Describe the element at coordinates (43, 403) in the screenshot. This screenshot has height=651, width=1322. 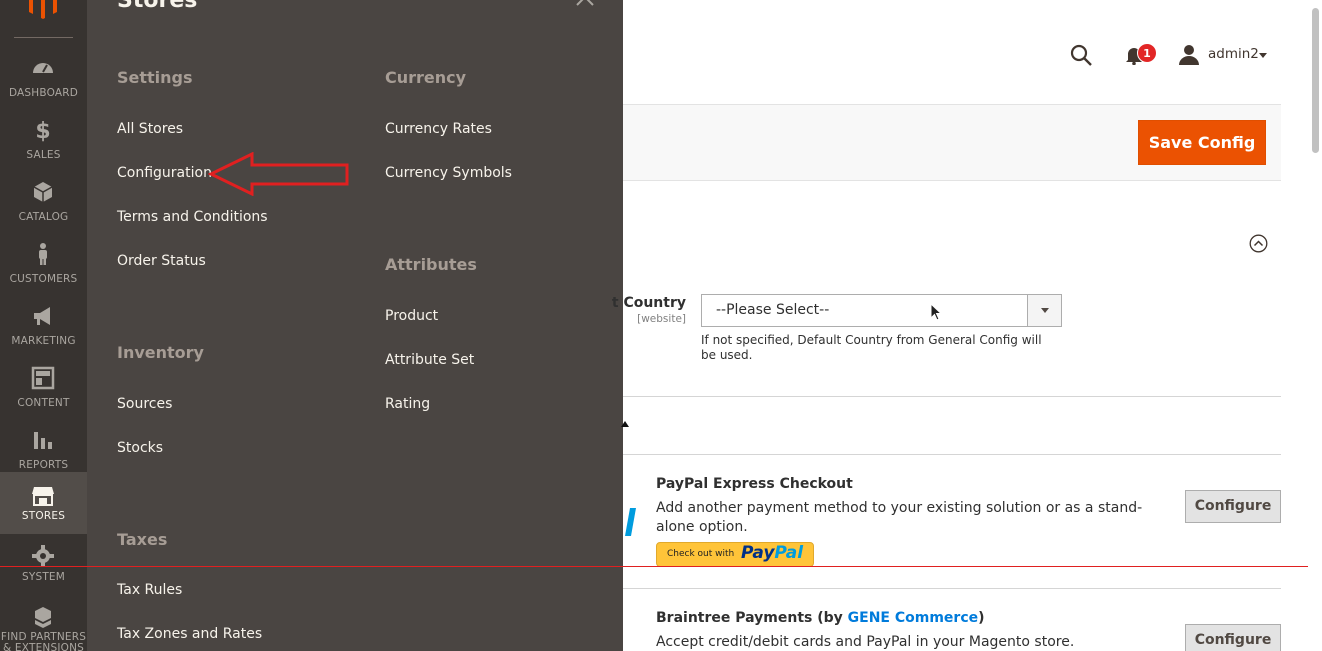
I see `sidebar-item-label: CONTENT` at that location.